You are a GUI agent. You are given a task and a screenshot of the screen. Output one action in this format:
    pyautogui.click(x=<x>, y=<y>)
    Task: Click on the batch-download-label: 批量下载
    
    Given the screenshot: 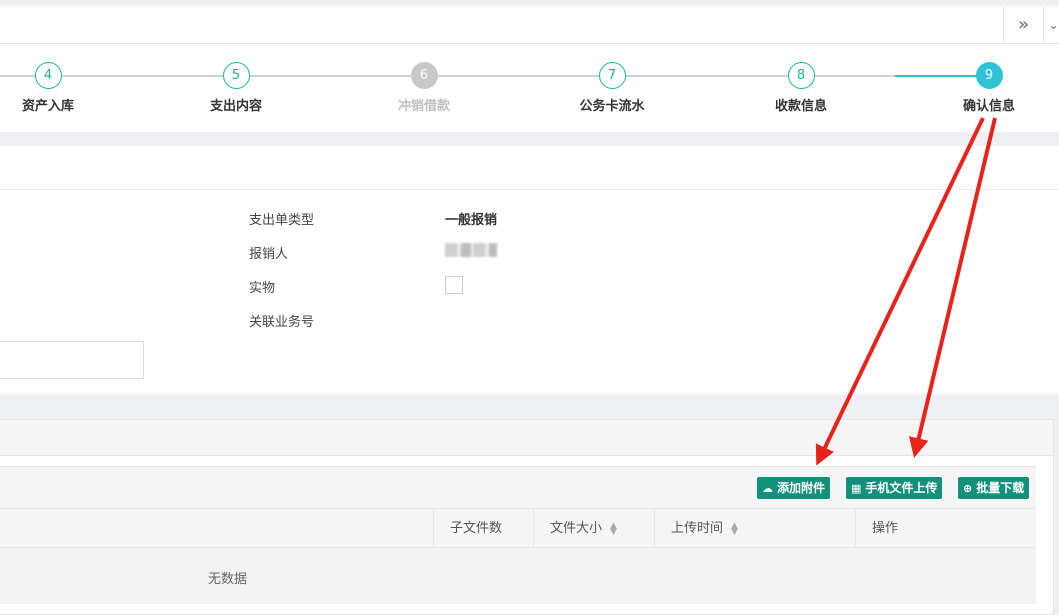 What is the action you would take?
    pyautogui.click(x=1000, y=488)
    